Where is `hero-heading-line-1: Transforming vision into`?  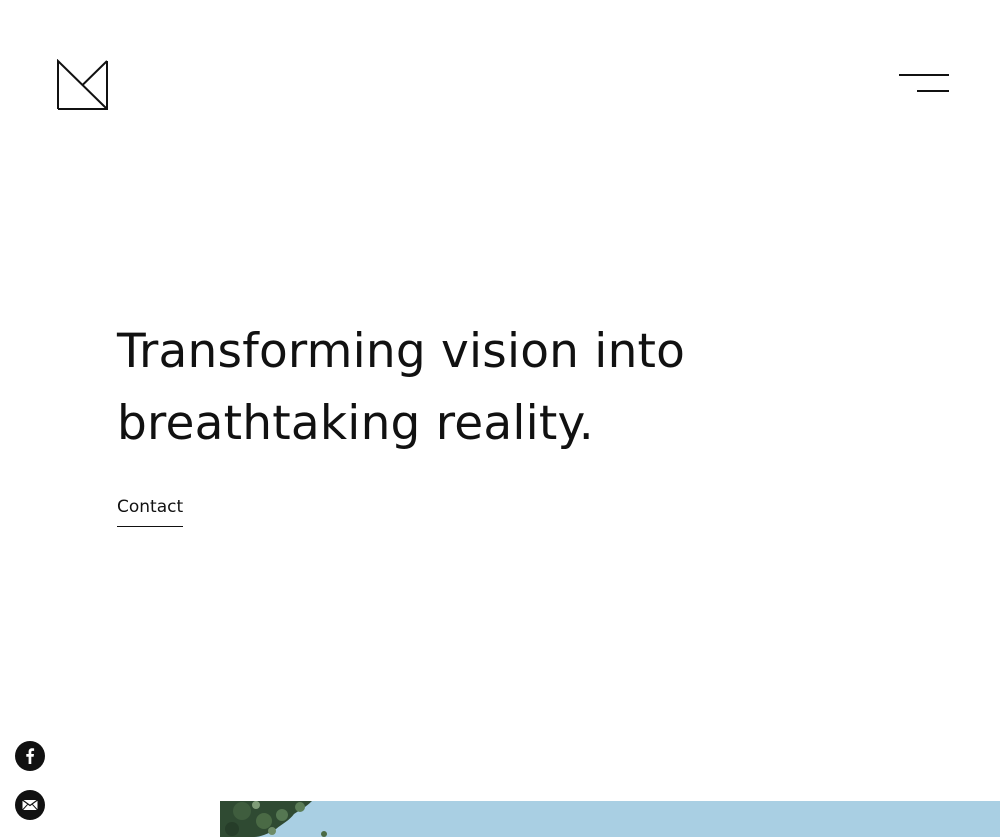
hero-heading-line-1: Transforming vision into is located at coordinates (401, 351).